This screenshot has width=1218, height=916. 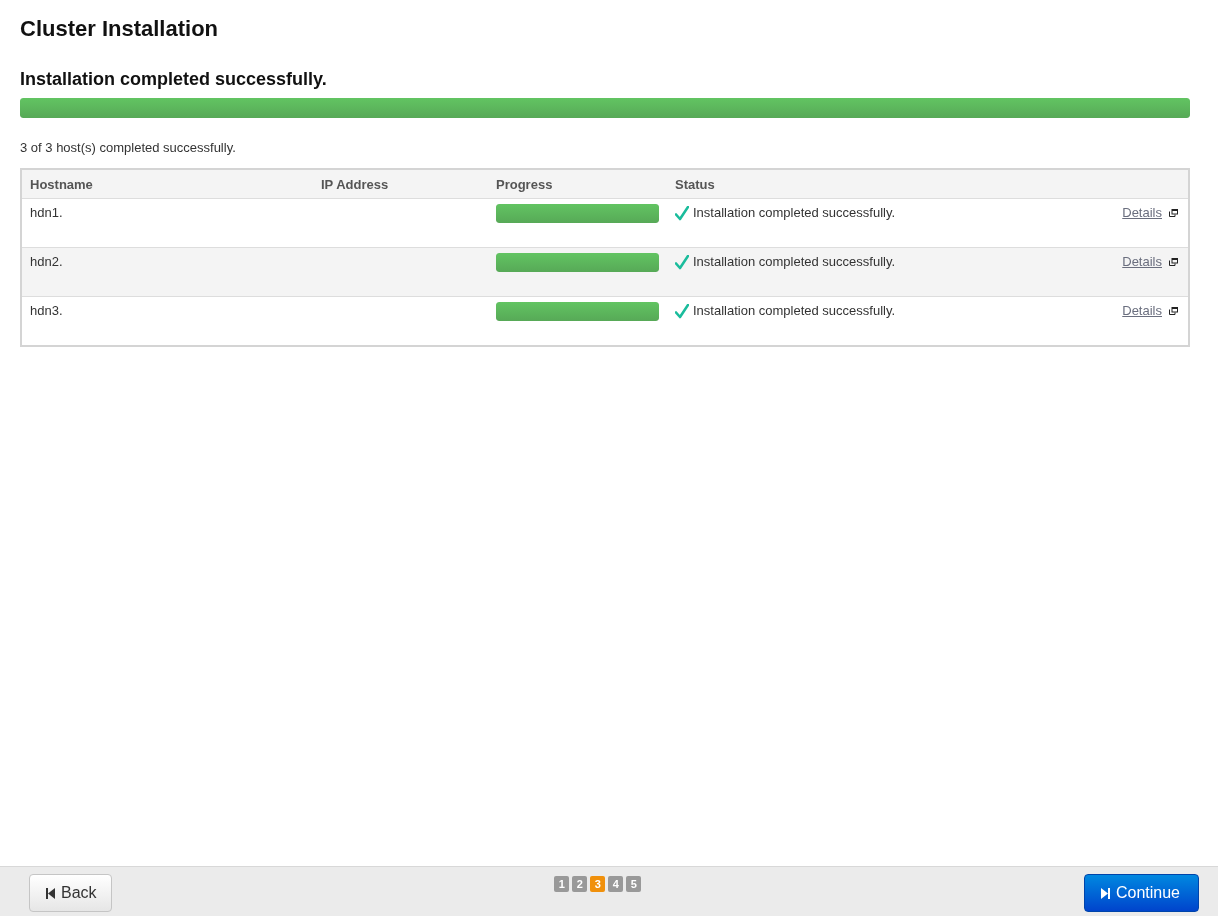 What do you see at coordinates (577, 184) in the screenshot?
I see `column-header: Progress` at bounding box center [577, 184].